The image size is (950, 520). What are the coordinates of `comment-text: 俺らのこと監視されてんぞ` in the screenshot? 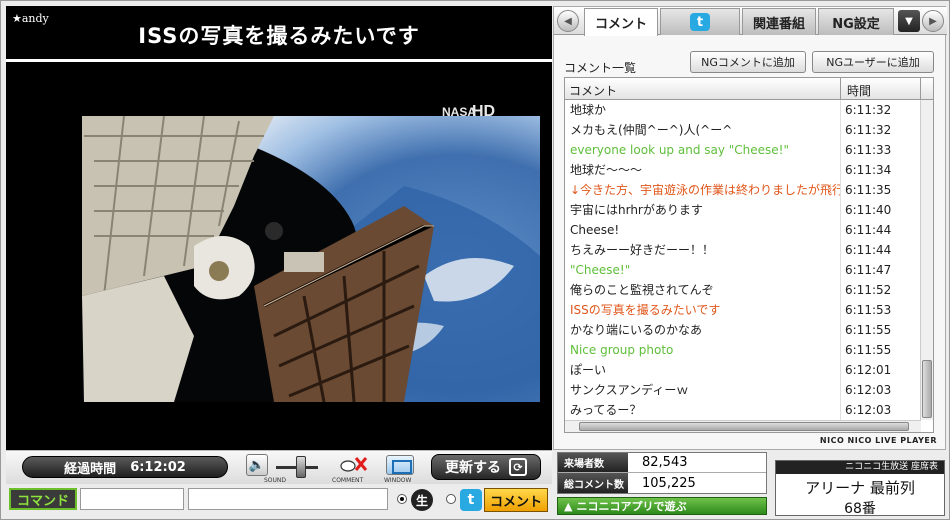 It's located at (703, 290).